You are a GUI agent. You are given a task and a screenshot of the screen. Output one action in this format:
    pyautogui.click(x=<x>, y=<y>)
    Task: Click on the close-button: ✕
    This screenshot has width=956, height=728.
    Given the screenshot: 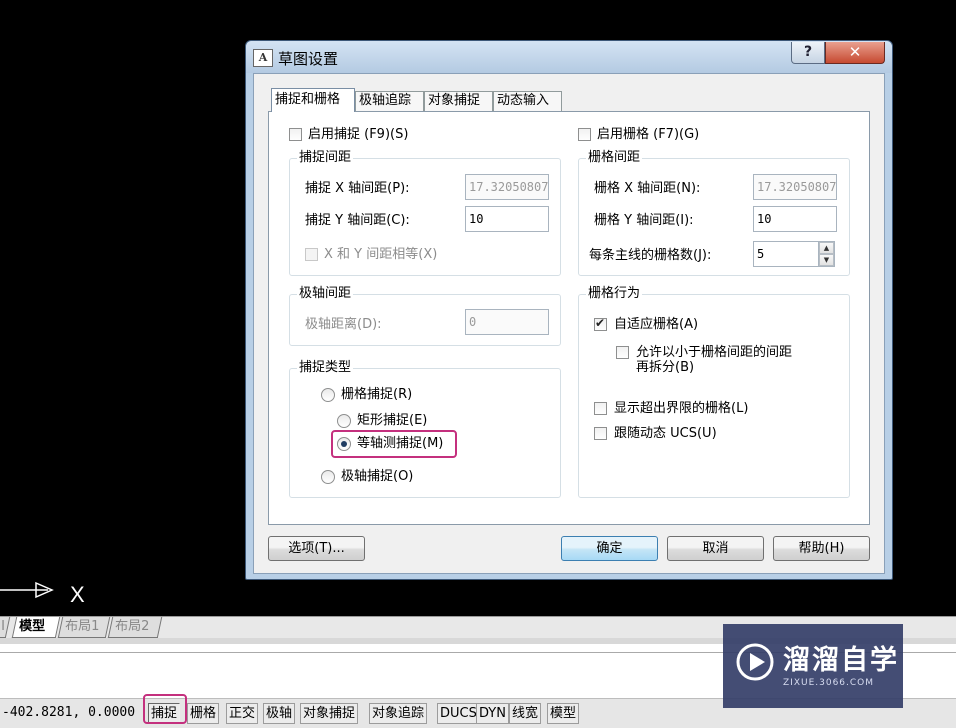 What is the action you would take?
    pyautogui.click(x=855, y=53)
    